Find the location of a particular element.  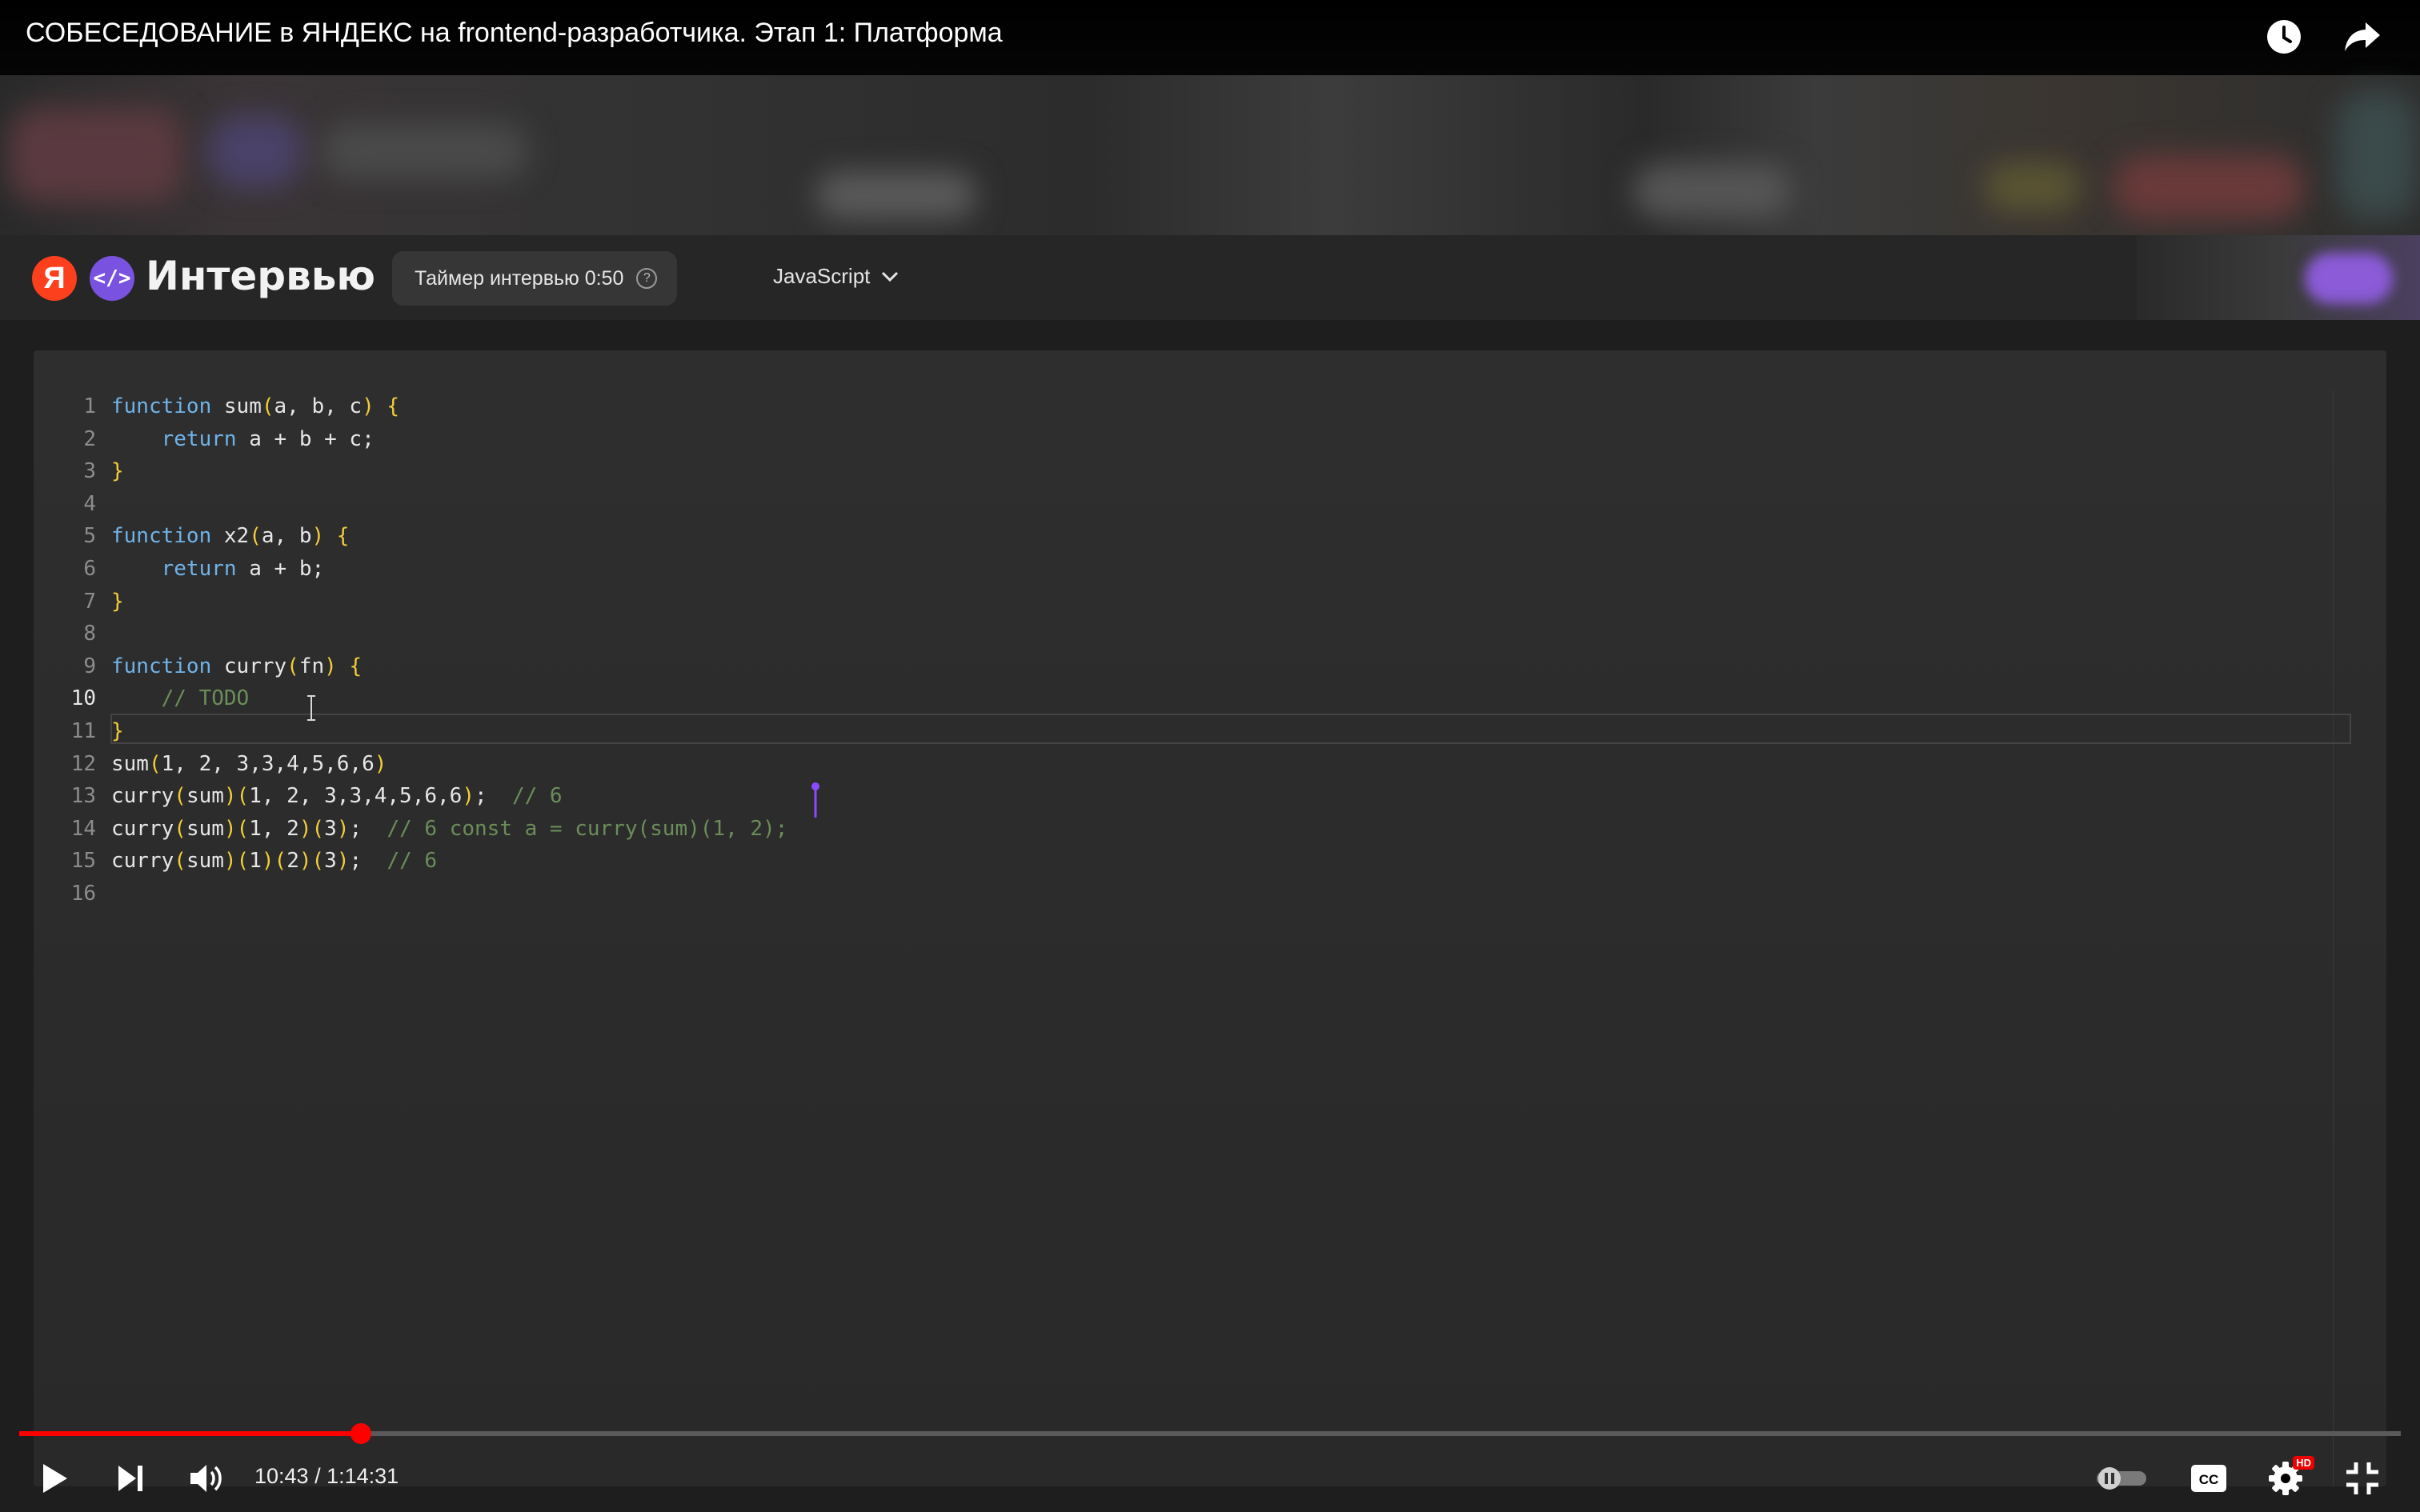

player-controls: 10:43 / 1:14:31 CC HD is located at coordinates (1210, 1476).